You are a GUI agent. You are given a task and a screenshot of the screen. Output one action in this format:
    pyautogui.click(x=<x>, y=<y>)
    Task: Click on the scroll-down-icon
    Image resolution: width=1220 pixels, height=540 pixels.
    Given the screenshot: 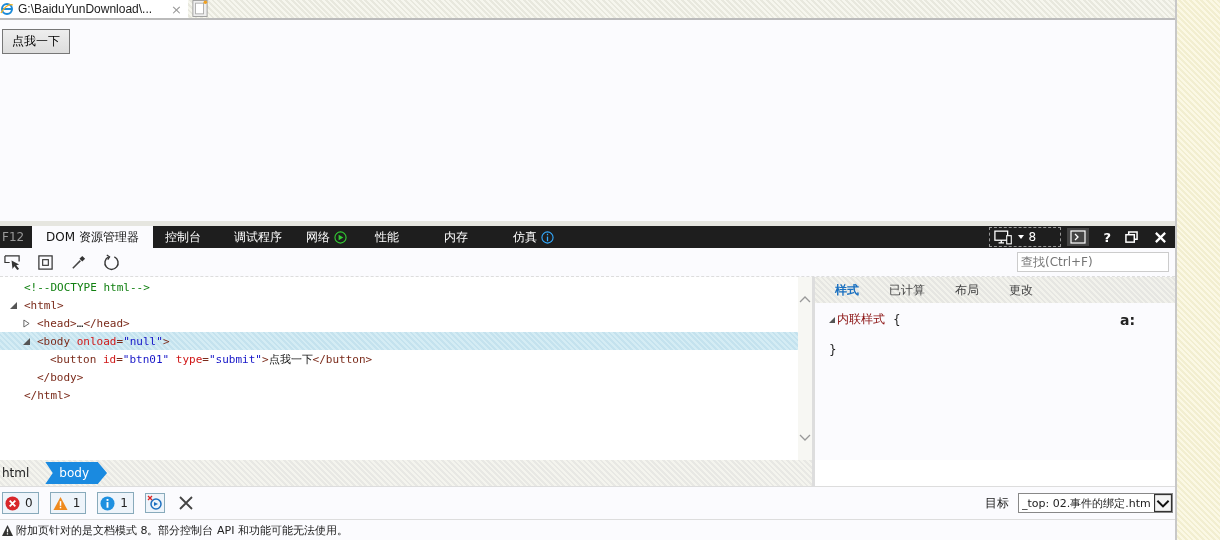 What is the action you would take?
    pyautogui.click(x=805, y=438)
    